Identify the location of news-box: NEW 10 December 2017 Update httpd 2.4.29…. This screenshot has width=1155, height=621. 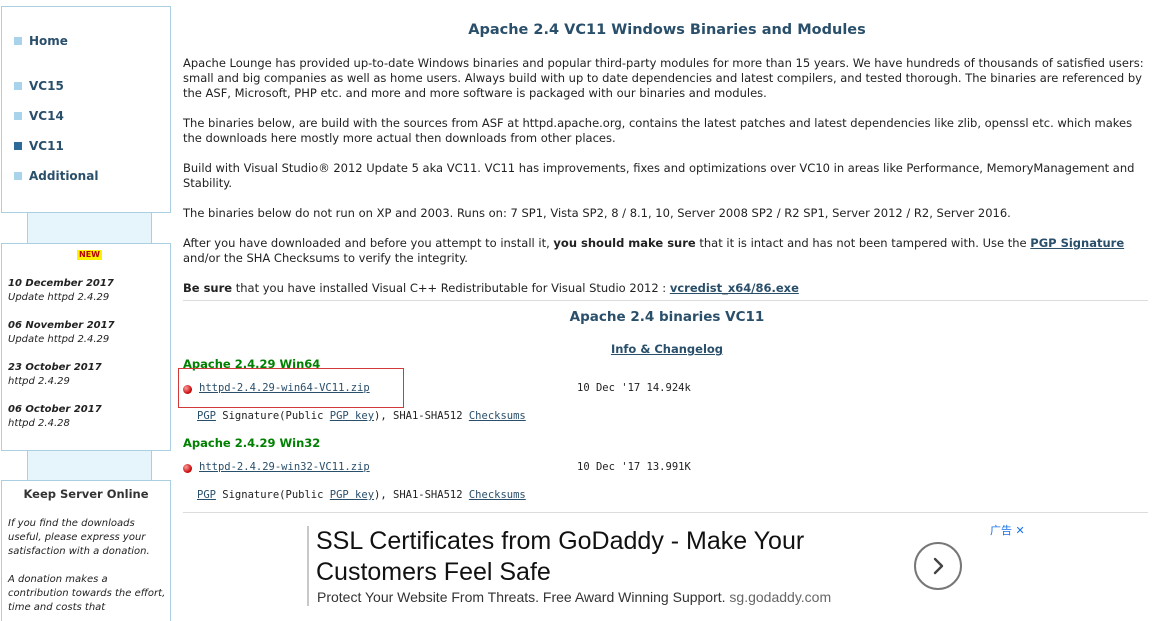
(86, 347).